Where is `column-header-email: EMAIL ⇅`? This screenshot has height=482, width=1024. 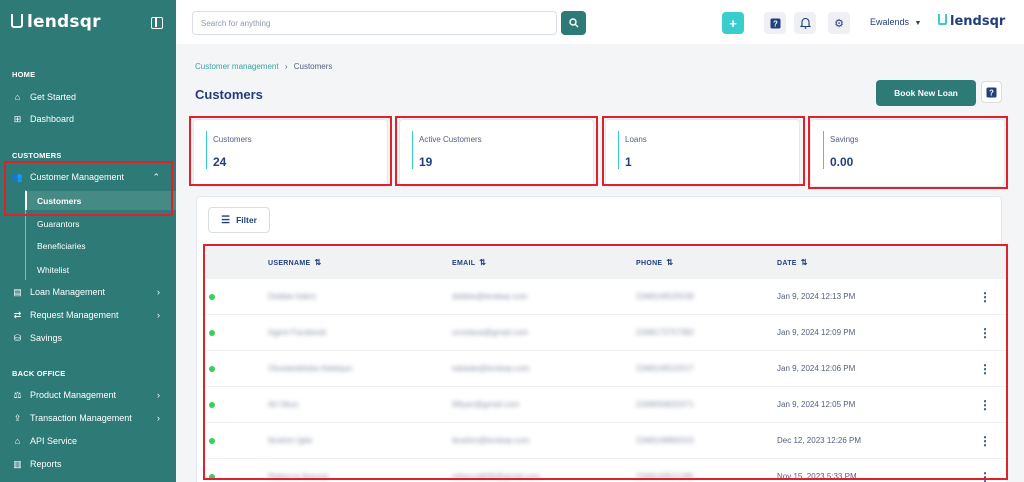
column-header-email: EMAIL ⇅ is located at coordinates (469, 262).